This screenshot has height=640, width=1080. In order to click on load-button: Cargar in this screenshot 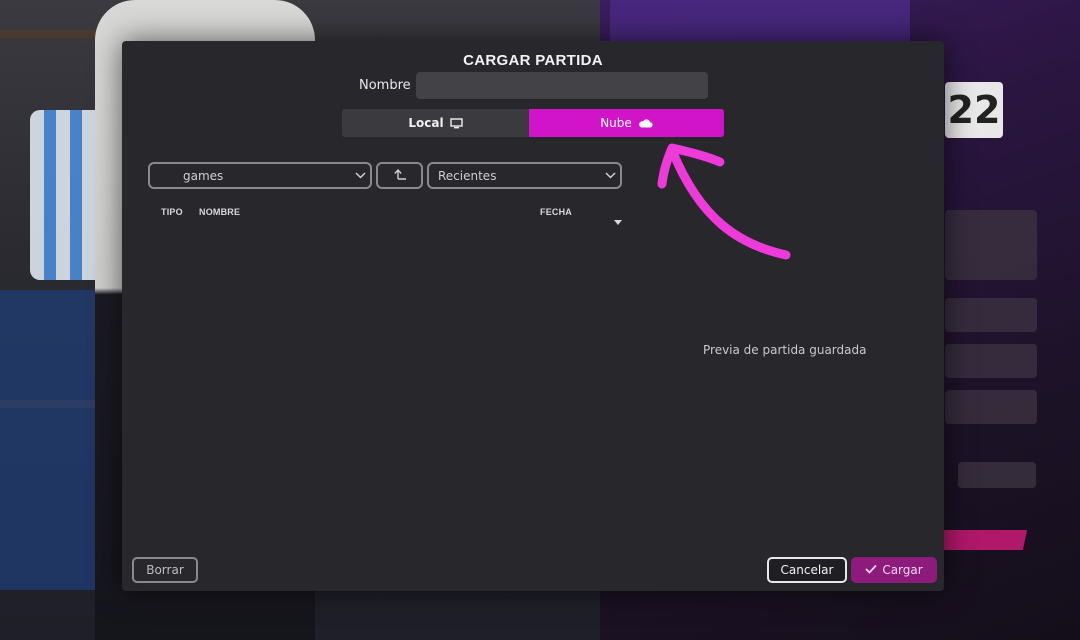, I will do `click(894, 570)`.